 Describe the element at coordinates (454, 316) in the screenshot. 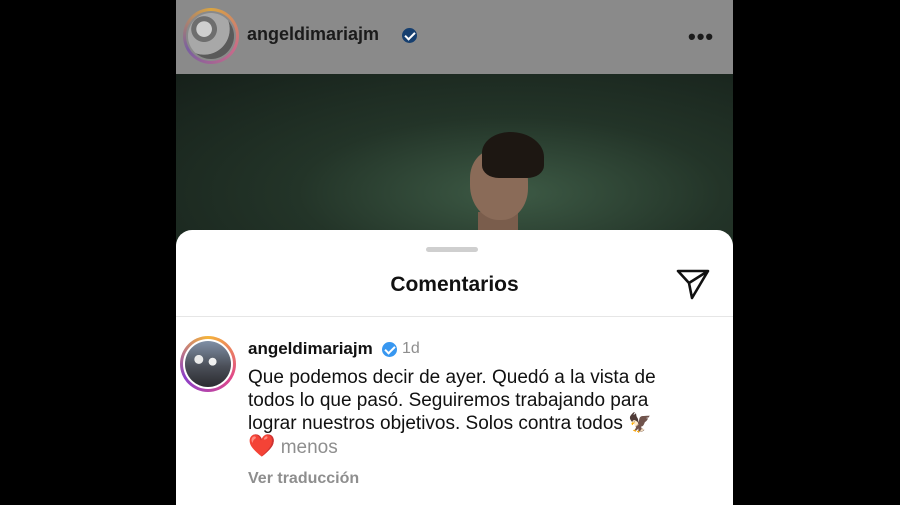

I see `divider` at that location.